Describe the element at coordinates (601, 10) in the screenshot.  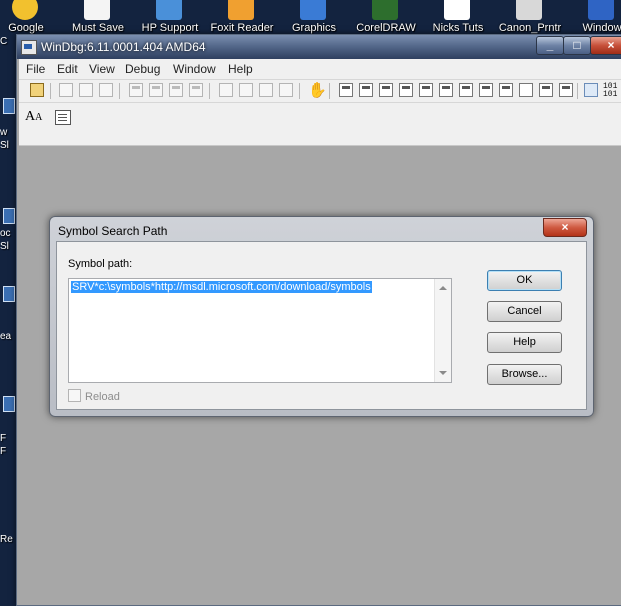
I see `window-icon` at that location.